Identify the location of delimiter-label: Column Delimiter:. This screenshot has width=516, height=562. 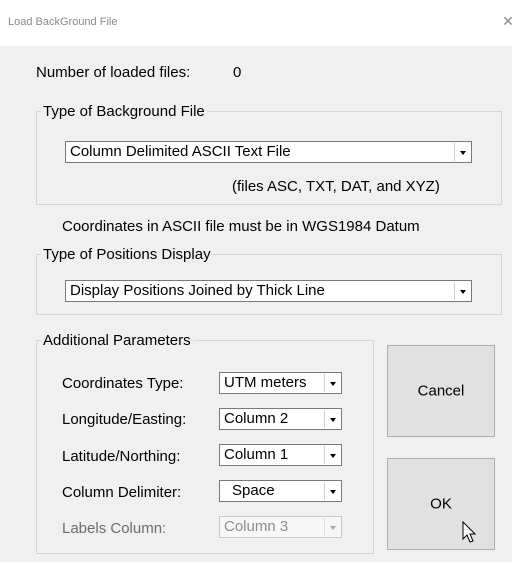
(122, 492).